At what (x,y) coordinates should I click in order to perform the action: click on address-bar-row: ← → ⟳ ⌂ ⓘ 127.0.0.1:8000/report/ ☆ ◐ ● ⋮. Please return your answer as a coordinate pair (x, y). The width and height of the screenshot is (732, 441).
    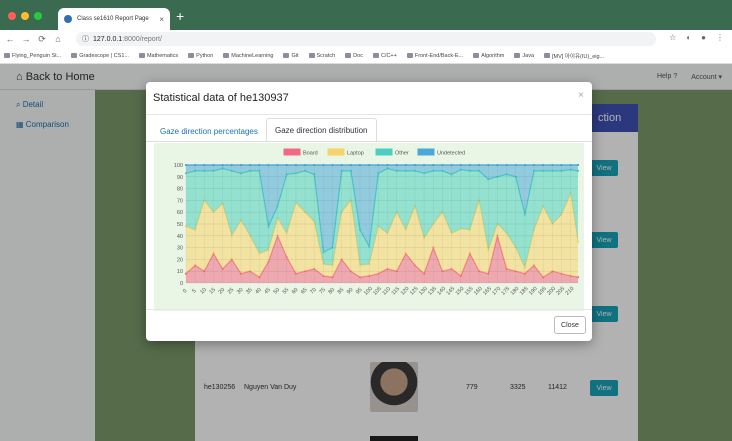
    Looking at the image, I should click on (366, 39).